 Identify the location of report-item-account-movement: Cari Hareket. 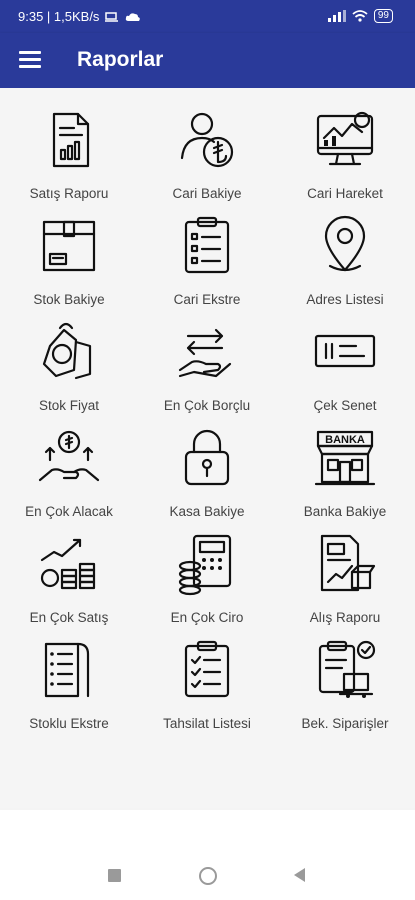
(345, 159).